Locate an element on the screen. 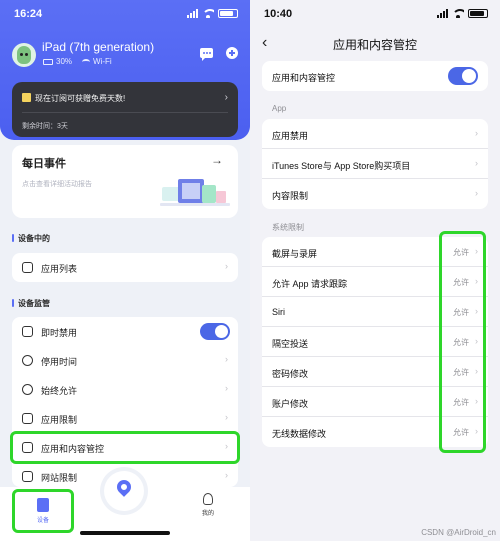 The height and width of the screenshot is (541, 500). app-list-card: 应用列表 › is located at coordinates (125, 267).